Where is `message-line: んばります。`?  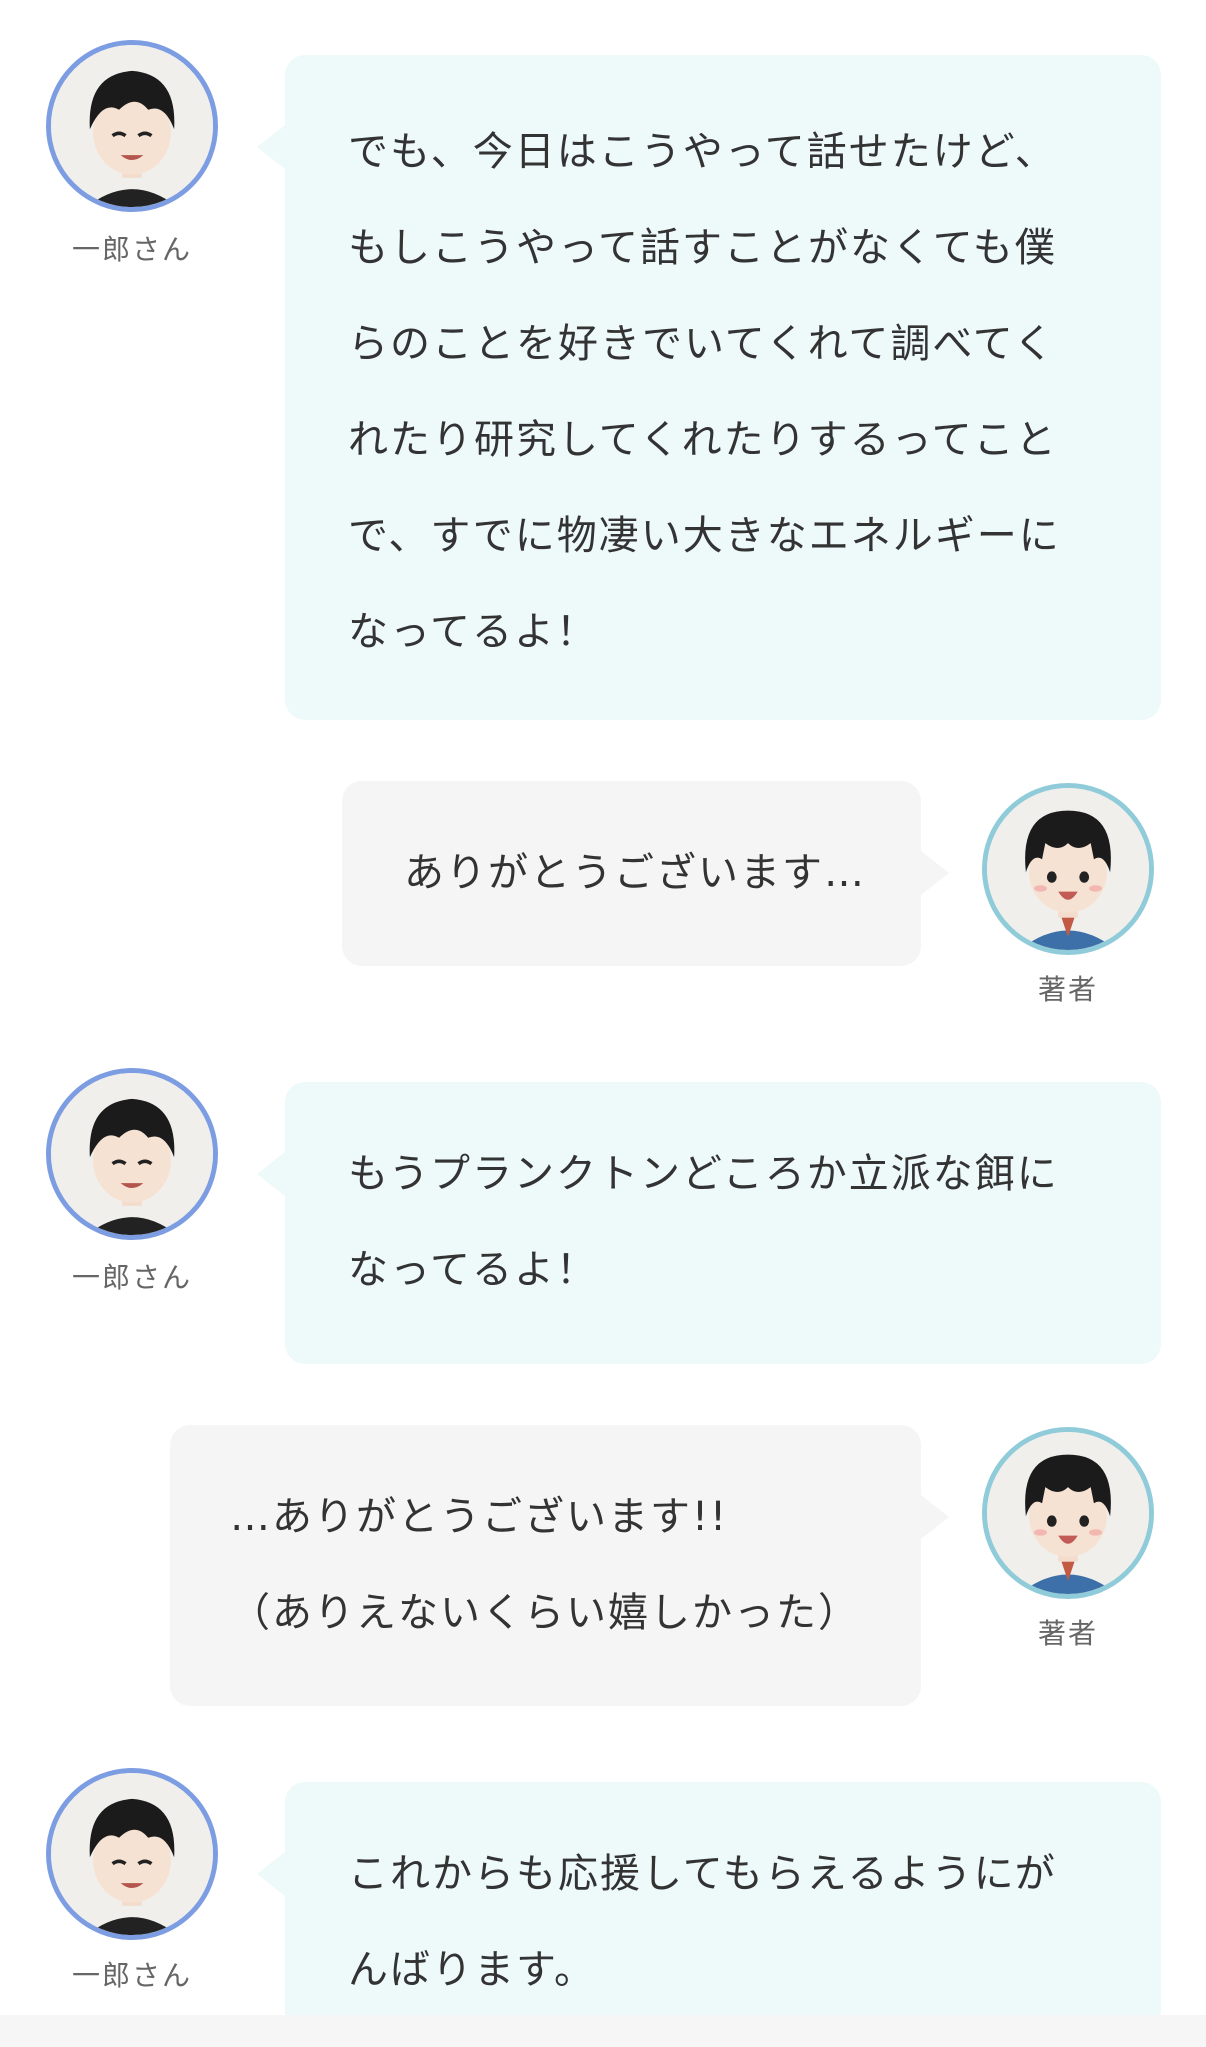
message-line: んばります。 is located at coordinates (472, 1970).